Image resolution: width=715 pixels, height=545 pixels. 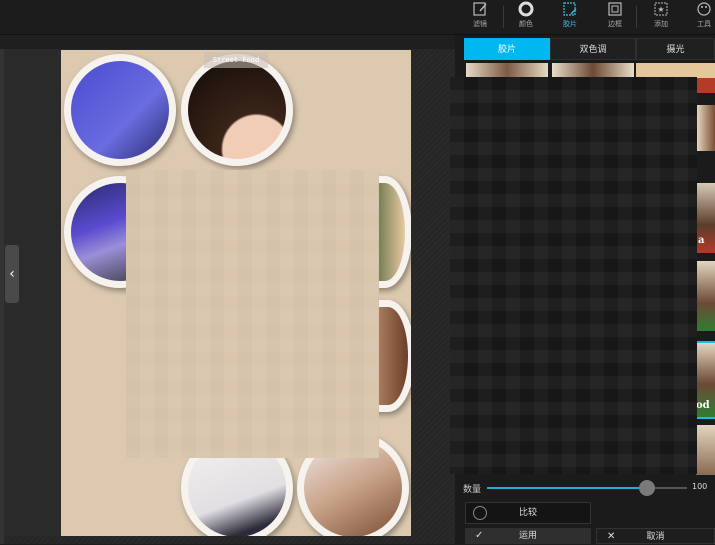 I want to click on tool-label: 颜色, so click(x=526, y=24).